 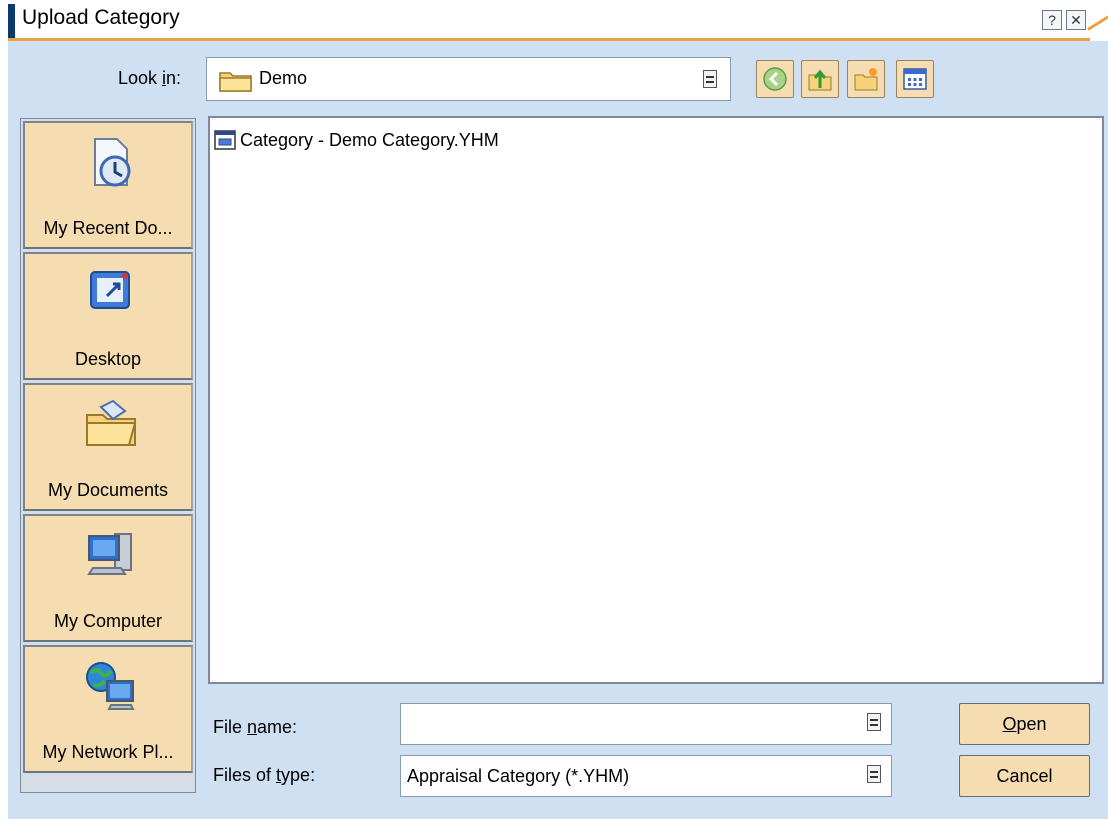 I want to click on file-name: Category - Demo Category.YHM, so click(x=369, y=139).